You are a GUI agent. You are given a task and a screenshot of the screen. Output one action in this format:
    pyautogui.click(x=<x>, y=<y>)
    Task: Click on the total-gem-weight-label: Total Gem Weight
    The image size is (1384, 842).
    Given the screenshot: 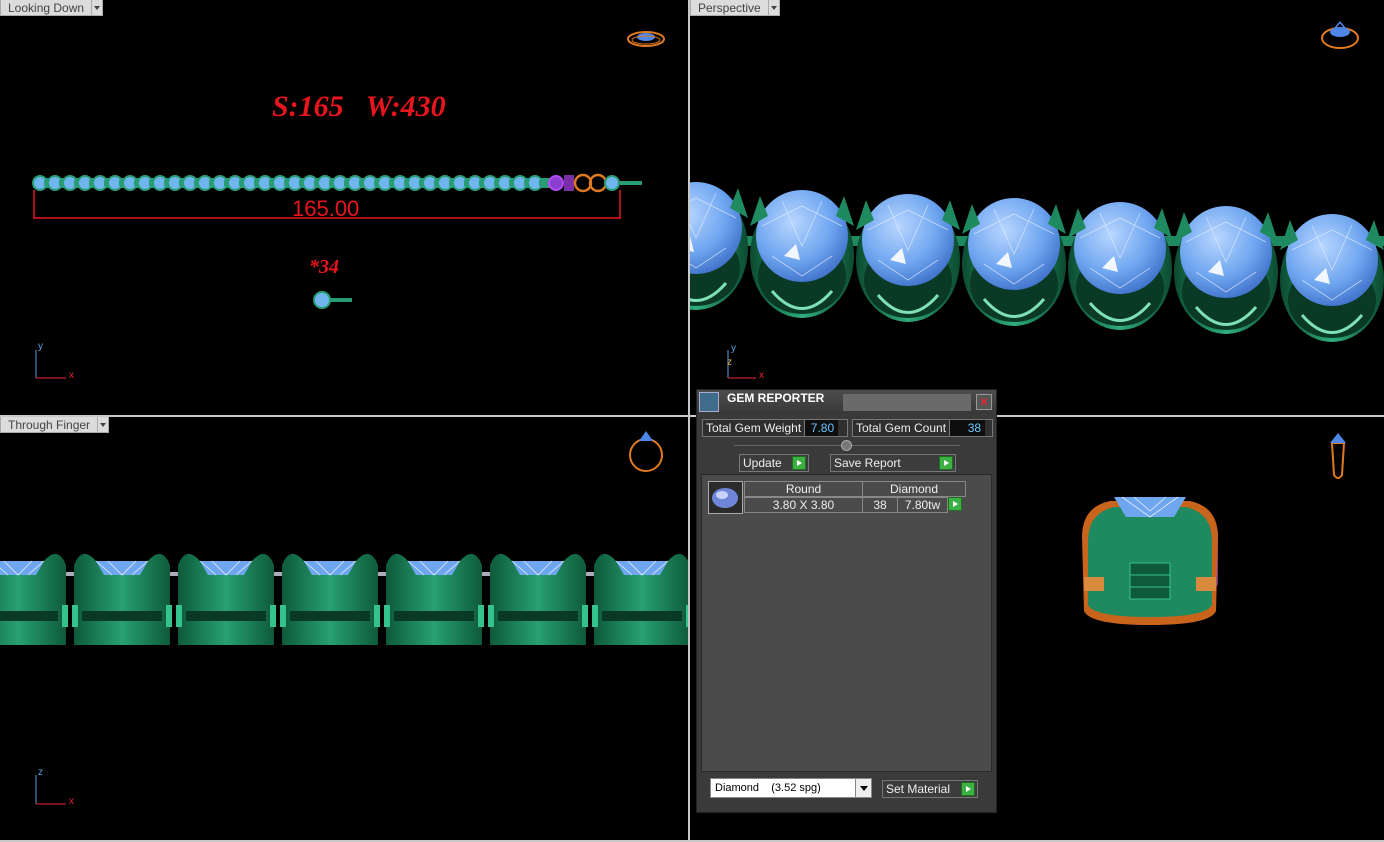 What is the action you would take?
    pyautogui.click(x=754, y=428)
    